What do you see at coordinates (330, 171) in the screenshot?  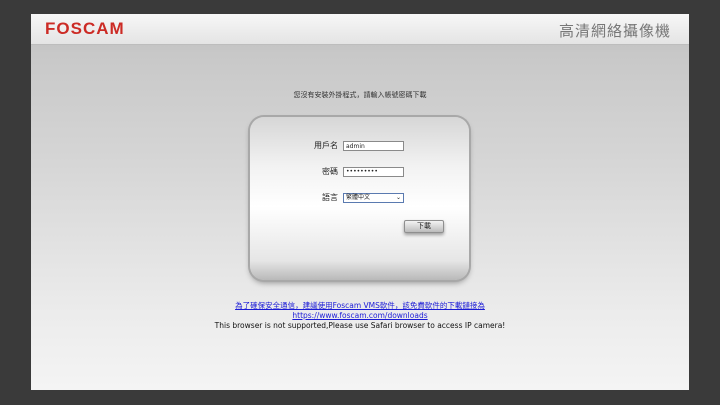 I see `password-label: 密碼` at bounding box center [330, 171].